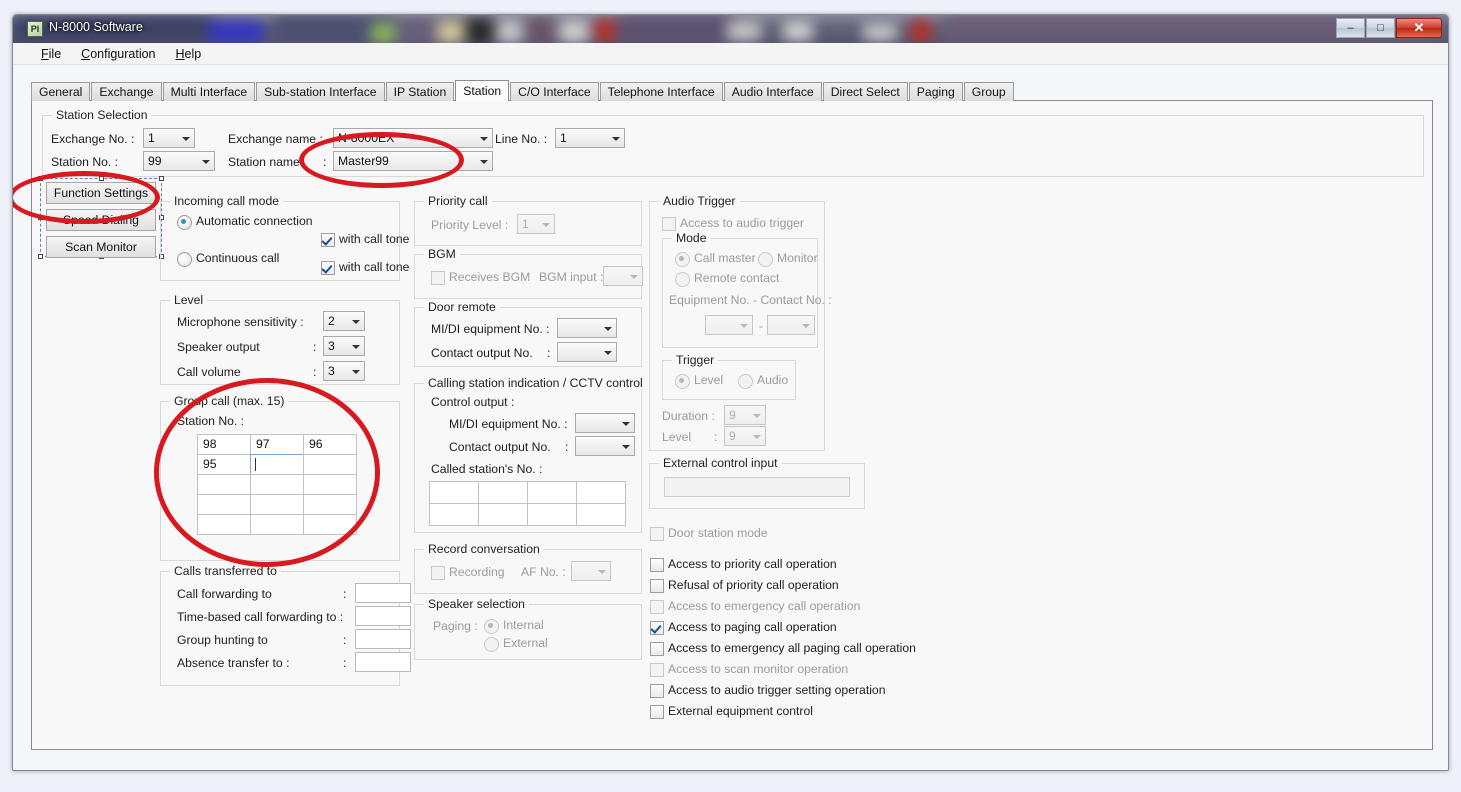 Image resolution: width=1461 pixels, height=792 pixels. I want to click on tab-sub-station-interface: Sub-station Interface, so click(320, 91).